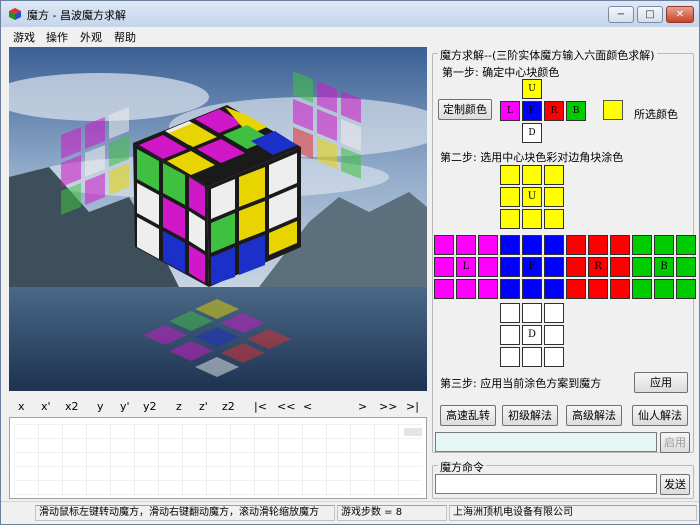 The image size is (700, 525). Describe the element at coordinates (24, 37) in the screenshot. I see `menu-game: 游戏` at that location.